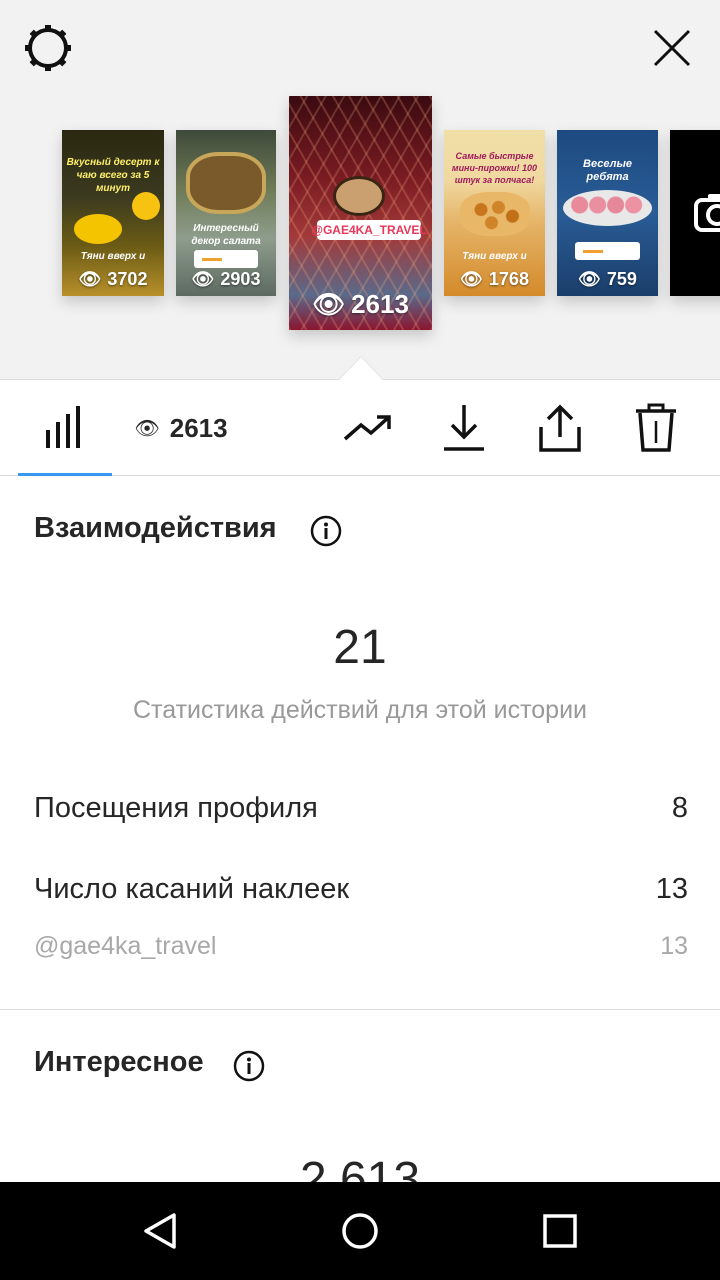 This screenshot has width=720, height=1280. Describe the element at coordinates (119, 1062) in the screenshot. I see `discovery-title: Интересное` at that location.